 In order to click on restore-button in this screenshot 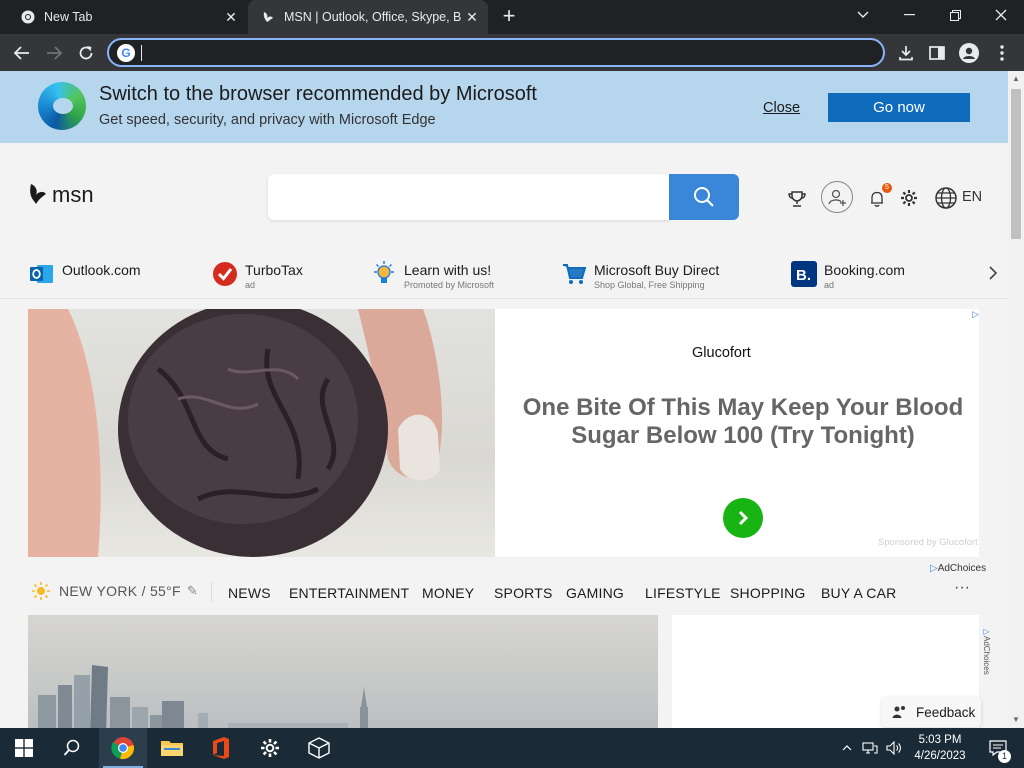, I will do `click(955, 15)`.